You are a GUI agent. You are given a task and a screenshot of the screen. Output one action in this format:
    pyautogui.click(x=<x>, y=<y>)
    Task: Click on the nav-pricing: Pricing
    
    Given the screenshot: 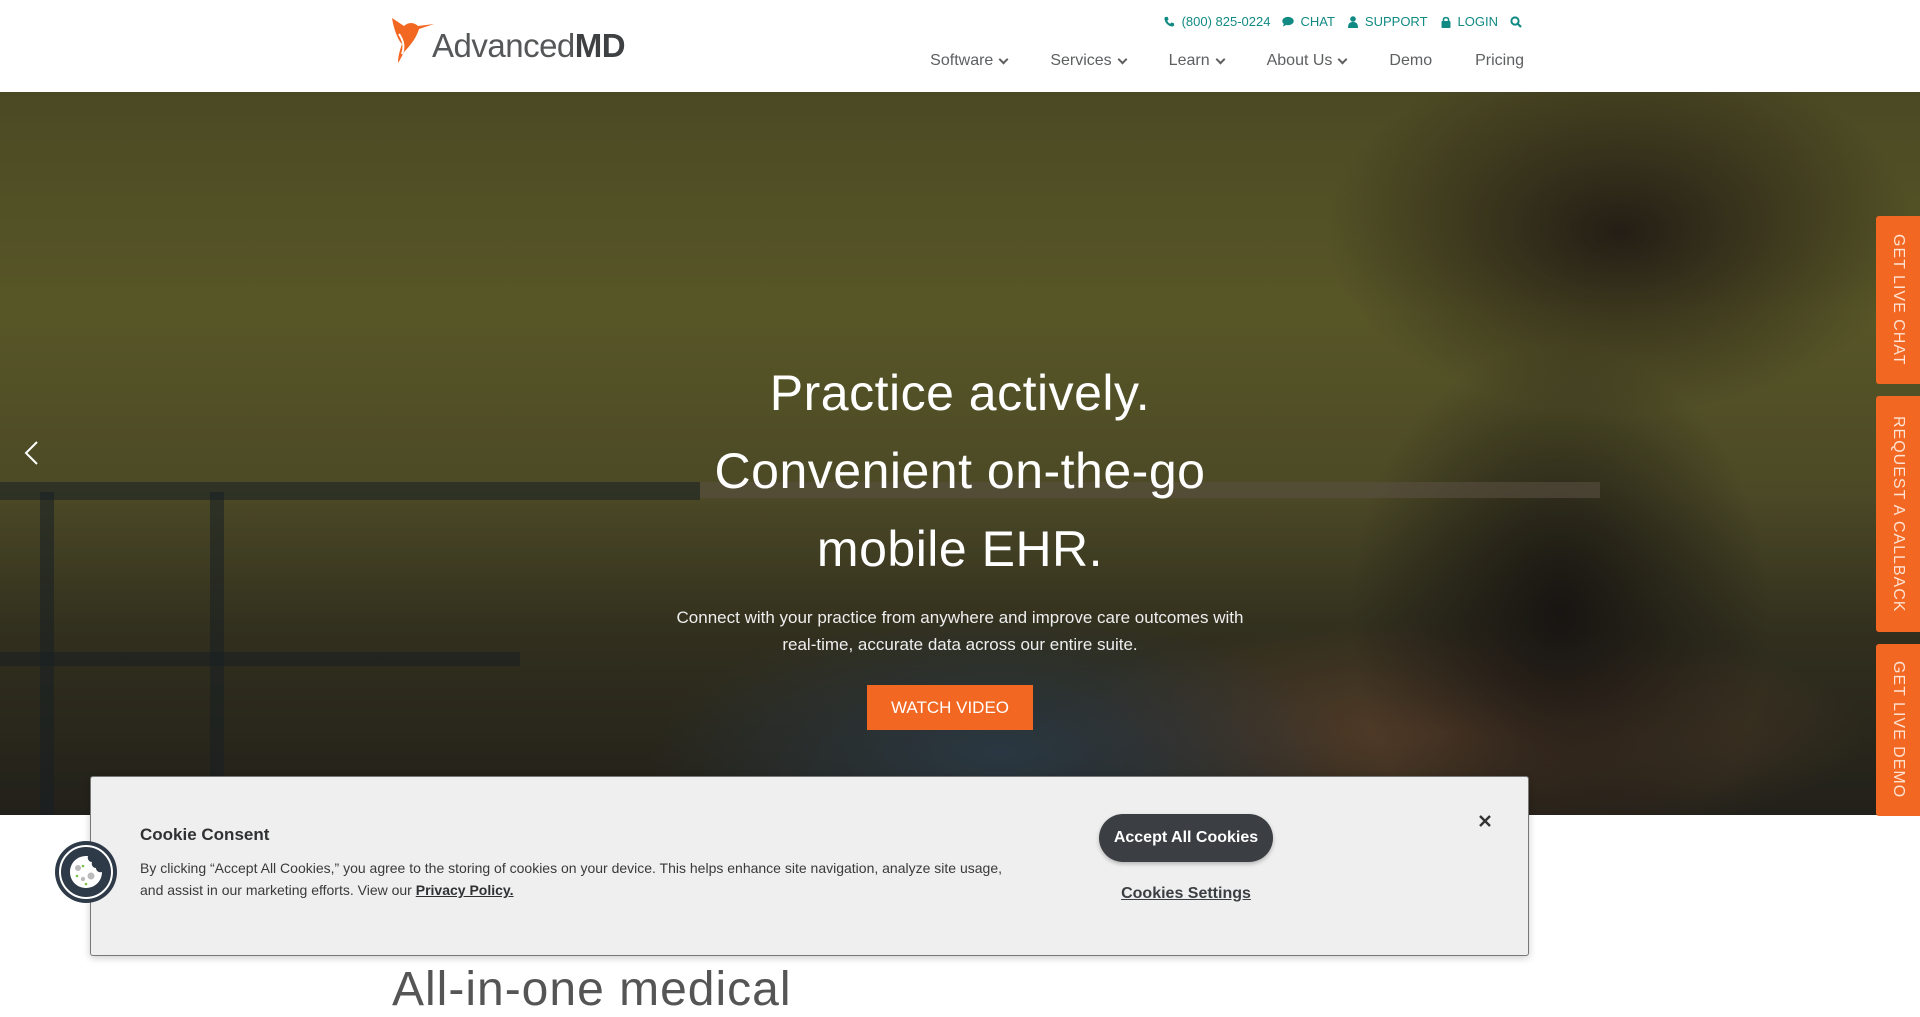 What is the action you would take?
    pyautogui.click(x=1499, y=61)
    